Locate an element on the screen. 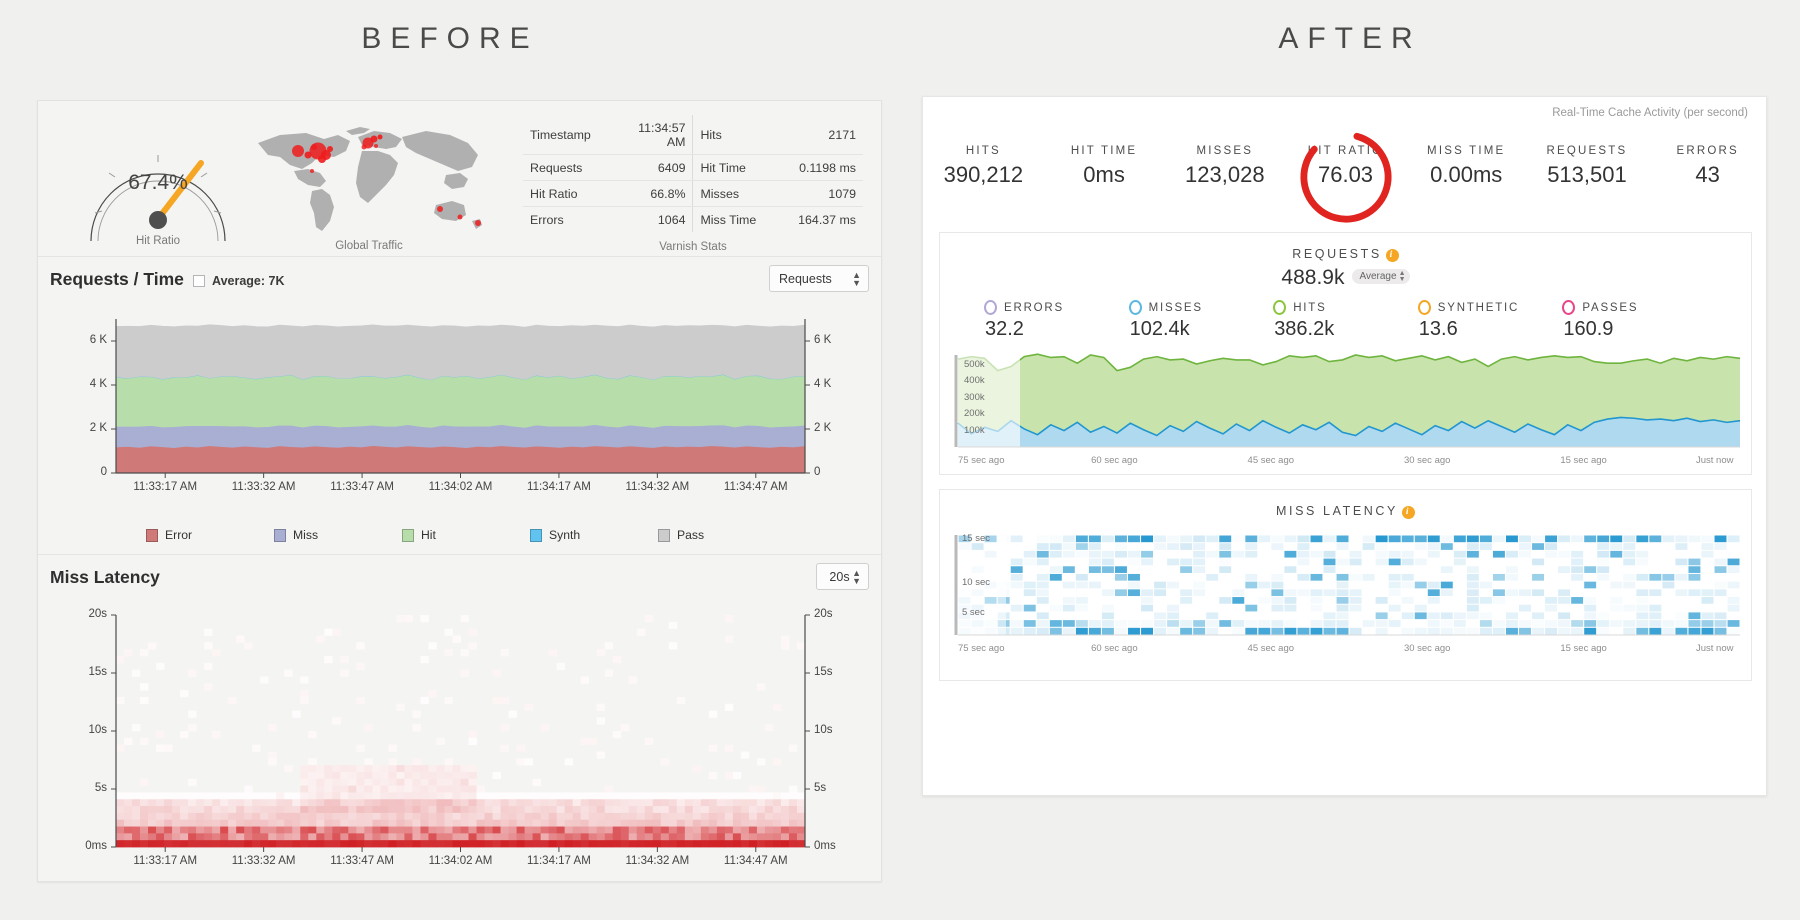  kpi-value: 0.00ms is located at coordinates (1466, 174).